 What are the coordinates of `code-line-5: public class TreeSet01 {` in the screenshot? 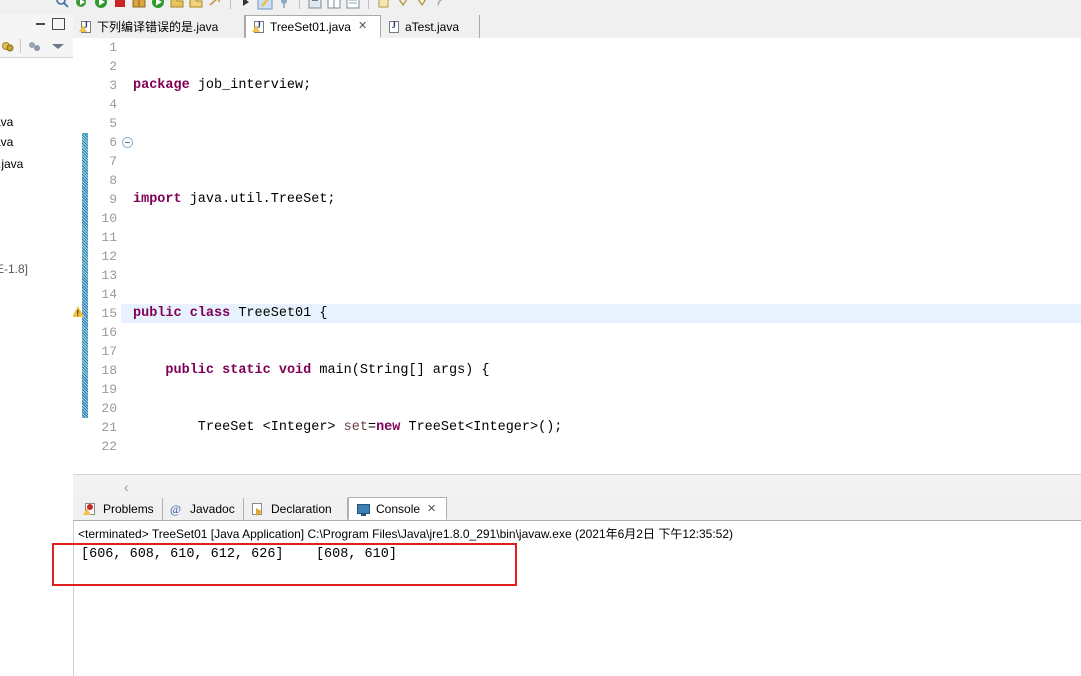 It's located at (230, 313).